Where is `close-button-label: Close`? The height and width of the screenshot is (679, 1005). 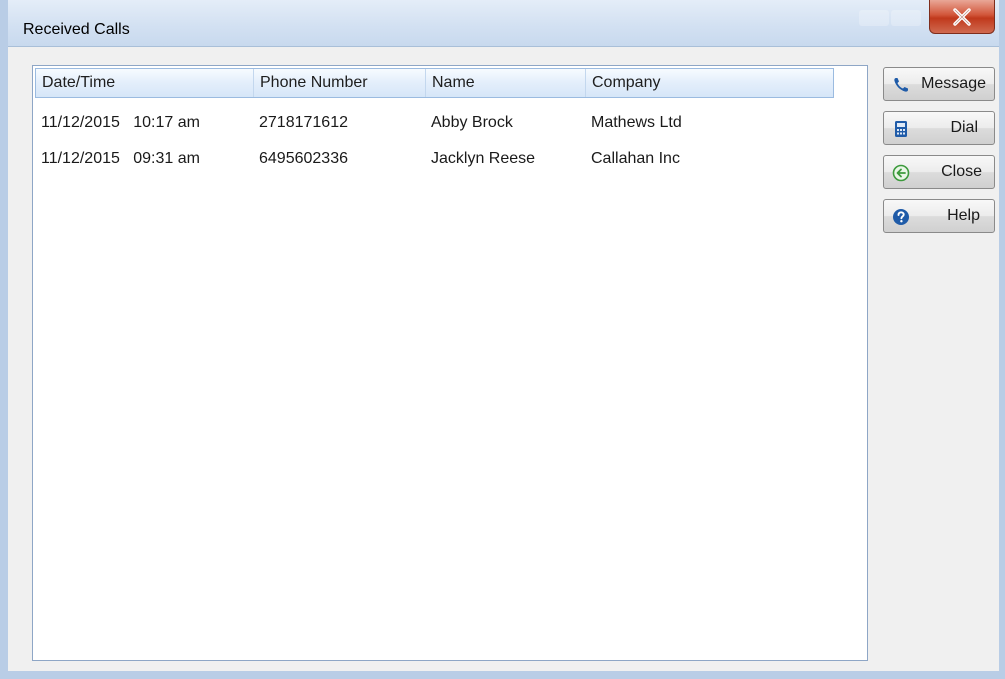
close-button-label: Close is located at coordinates (961, 171).